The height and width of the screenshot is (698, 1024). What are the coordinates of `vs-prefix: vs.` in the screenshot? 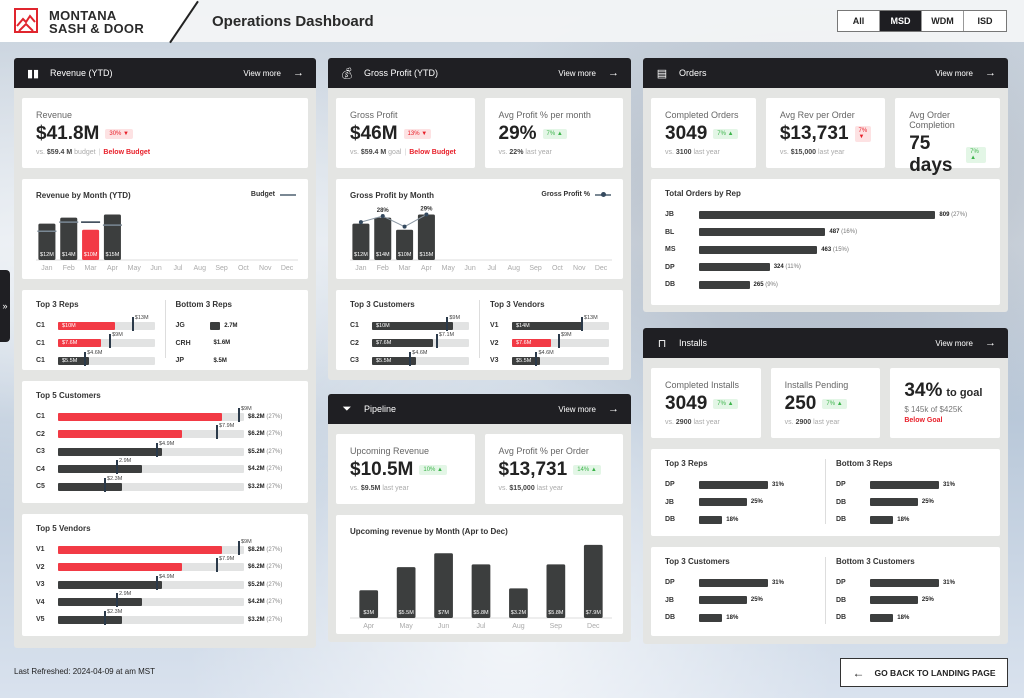 It's located at (784, 152).